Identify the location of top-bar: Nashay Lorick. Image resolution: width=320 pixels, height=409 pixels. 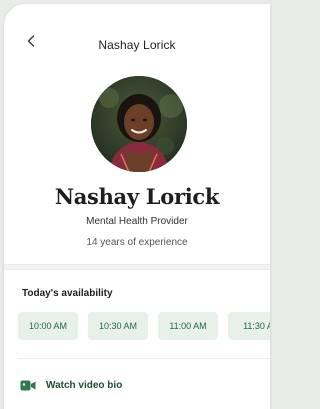
(137, 45).